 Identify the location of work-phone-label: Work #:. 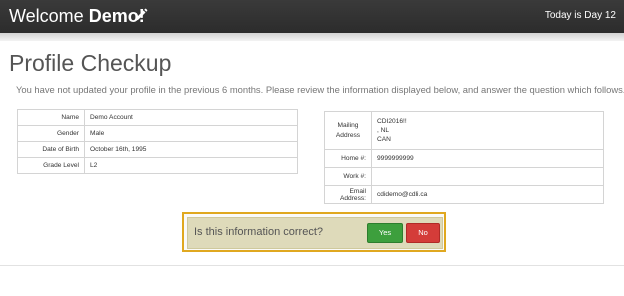
(348, 176).